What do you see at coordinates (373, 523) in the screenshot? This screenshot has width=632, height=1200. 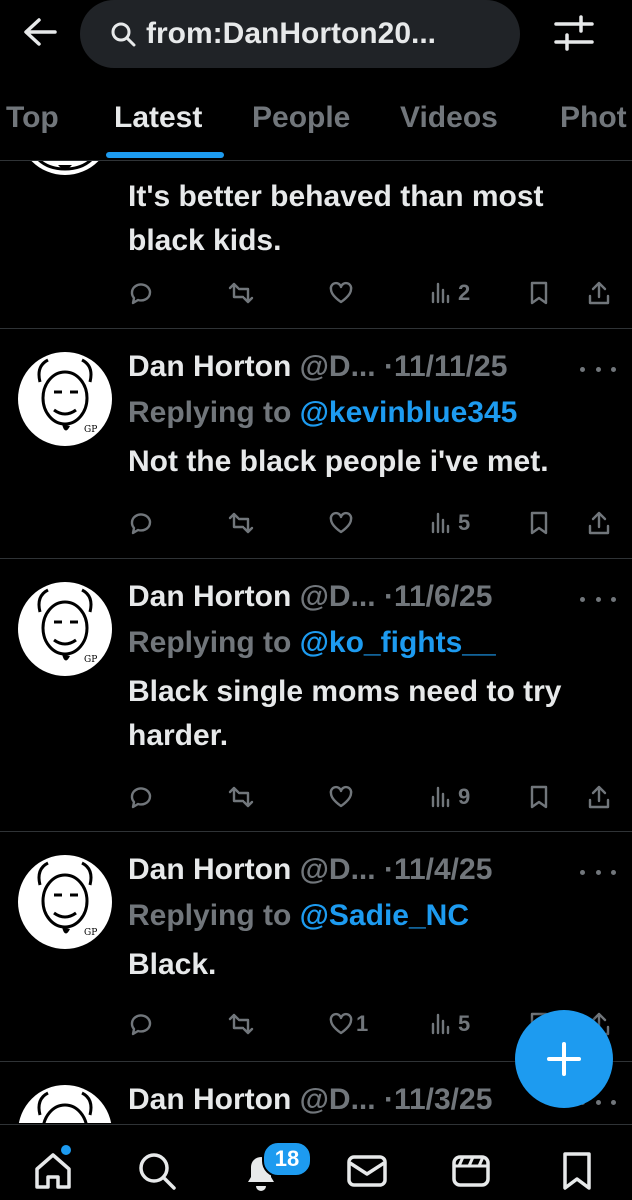 I see `tweet-actions: 5` at bounding box center [373, 523].